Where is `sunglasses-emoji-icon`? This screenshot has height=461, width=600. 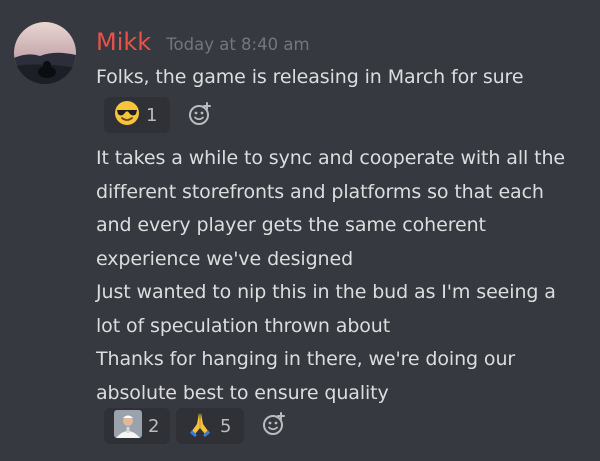 sunglasses-emoji-icon is located at coordinates (127, 115).